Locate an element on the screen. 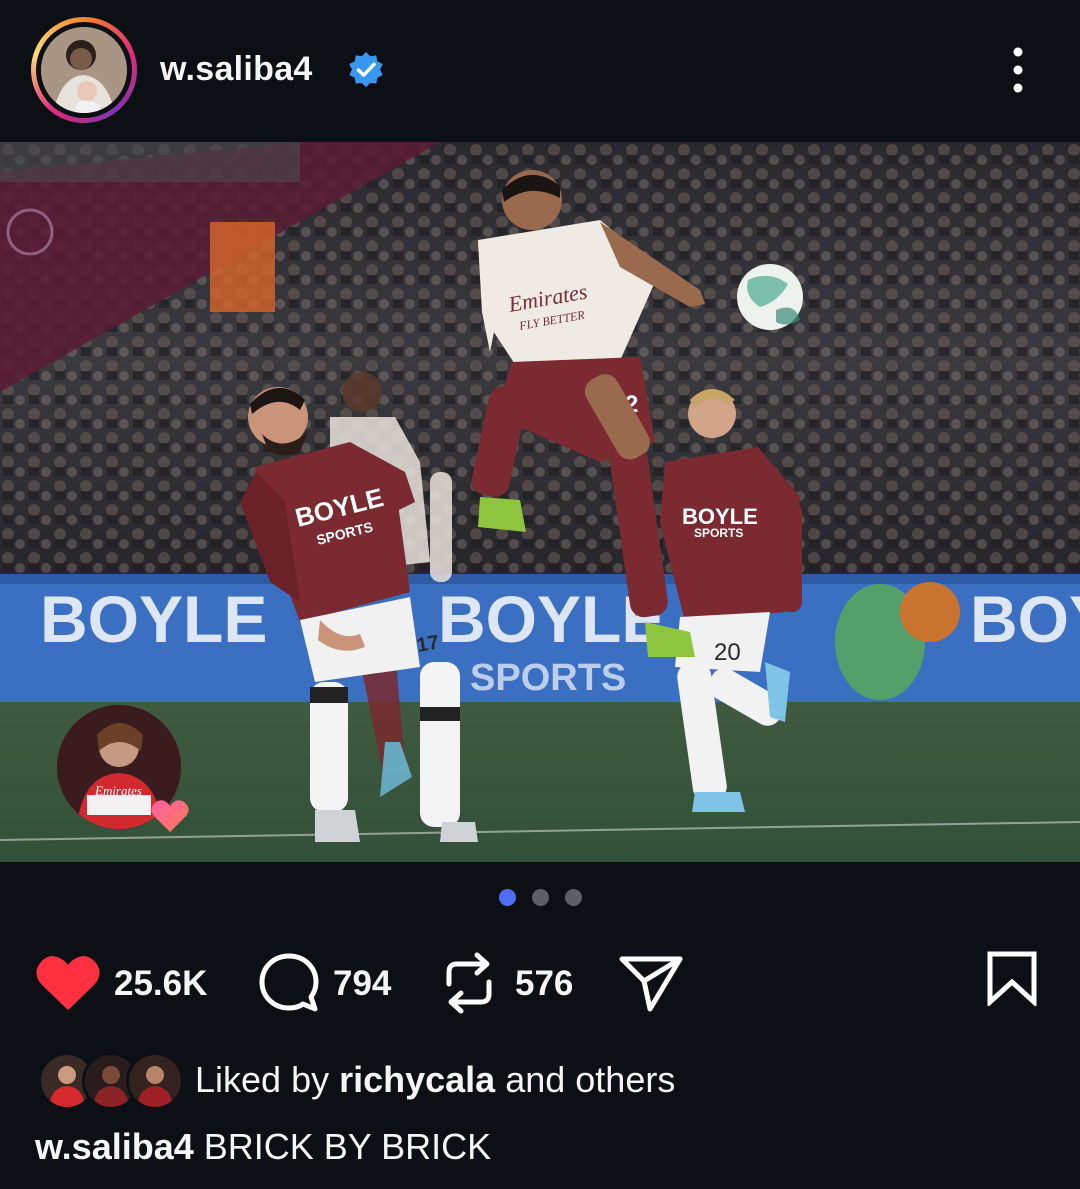 The width and height of the screenshot is (1080, 1189). comment-icon is located at coordinates (289, 983).